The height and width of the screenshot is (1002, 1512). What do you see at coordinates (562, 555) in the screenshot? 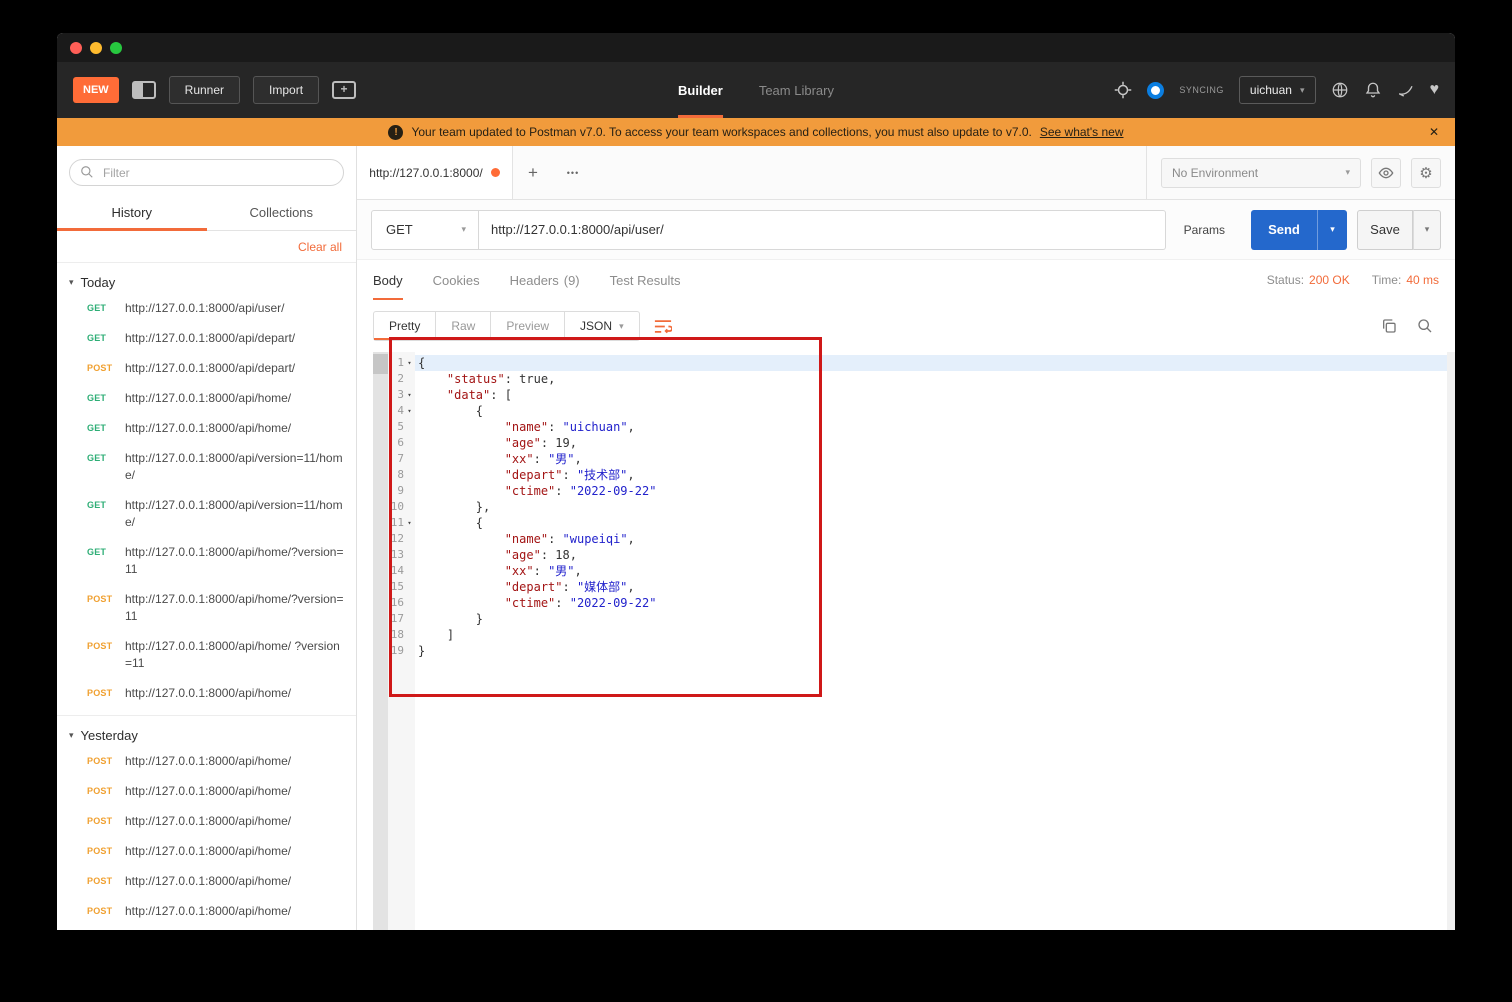
I see `code-token: 18` at bounding box center [562, 555].